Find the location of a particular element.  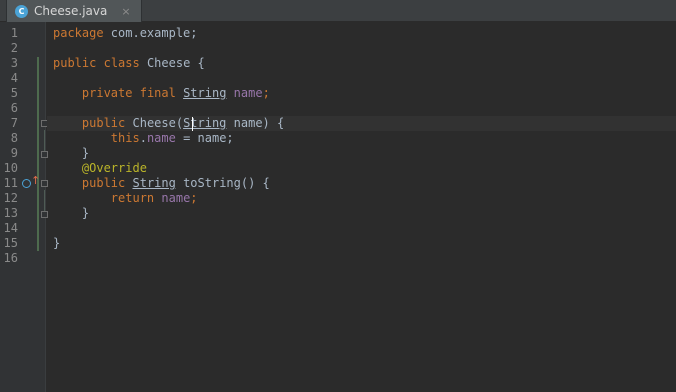

code-line-15: } is located at coordinates (56, 243).